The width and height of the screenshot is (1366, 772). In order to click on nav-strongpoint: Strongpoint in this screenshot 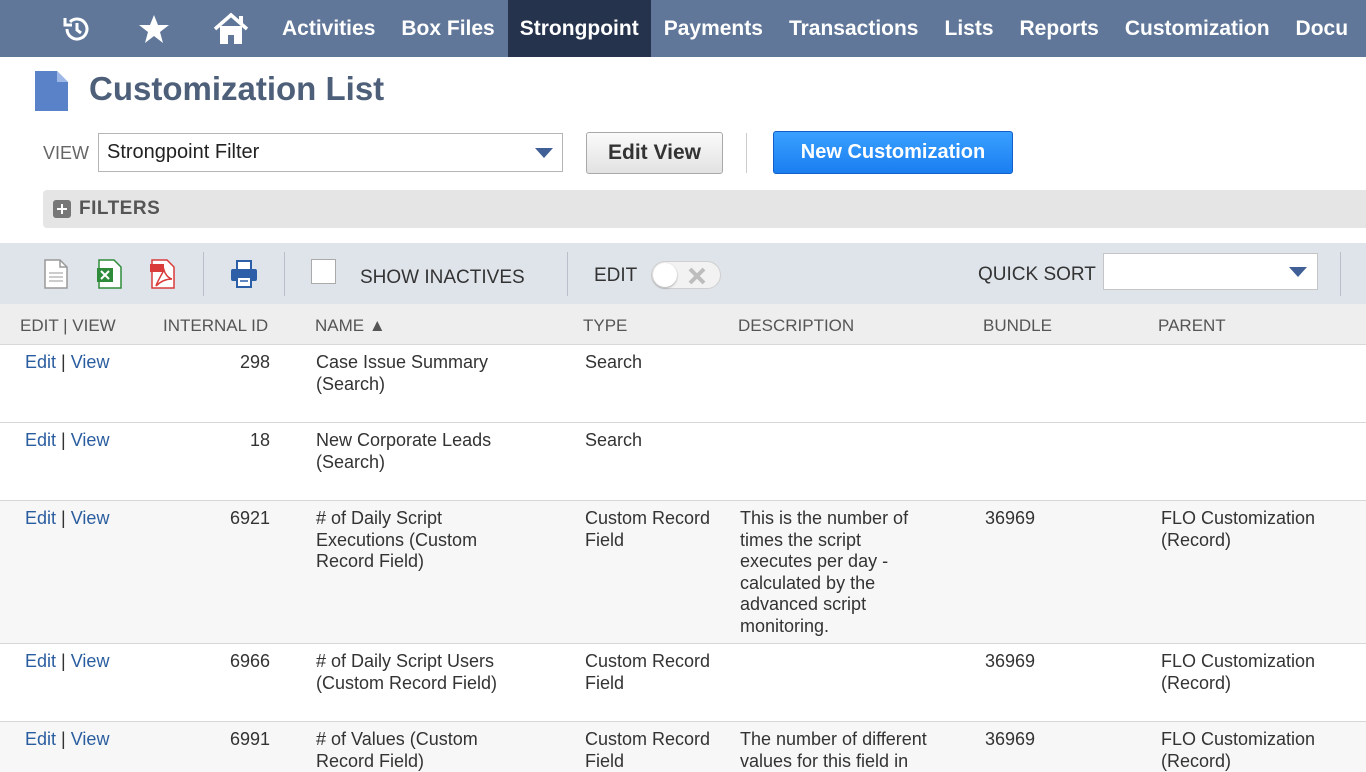, I will do `click(579, 28)`.